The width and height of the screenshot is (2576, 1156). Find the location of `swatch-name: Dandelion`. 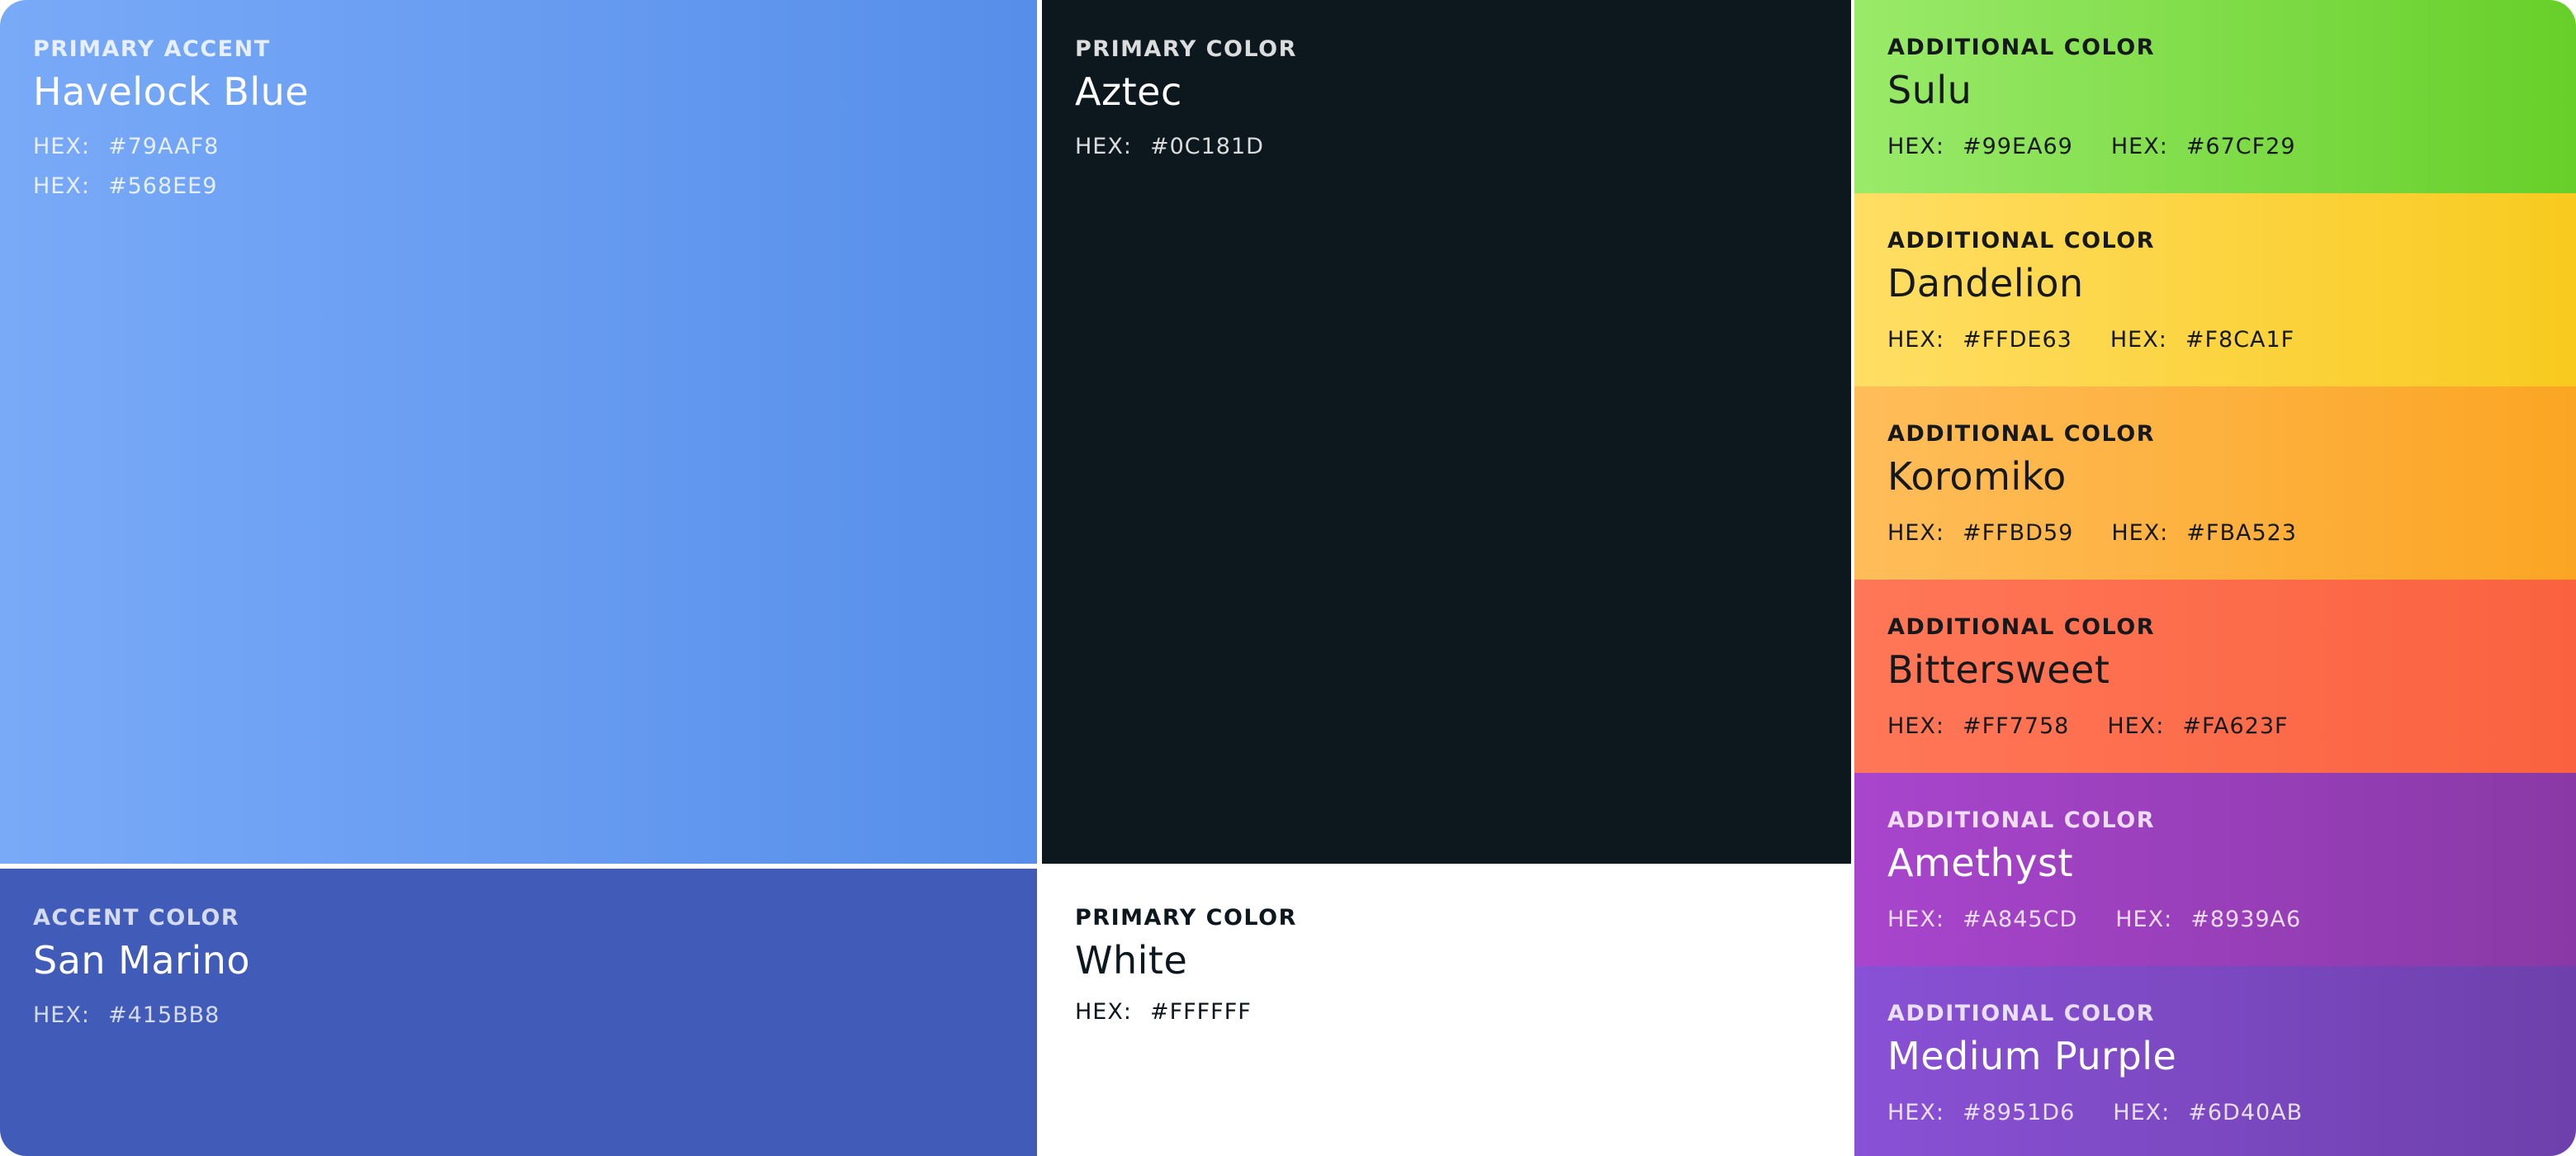

swatch-name: Dandelion is located at coordinates (1985, 283).